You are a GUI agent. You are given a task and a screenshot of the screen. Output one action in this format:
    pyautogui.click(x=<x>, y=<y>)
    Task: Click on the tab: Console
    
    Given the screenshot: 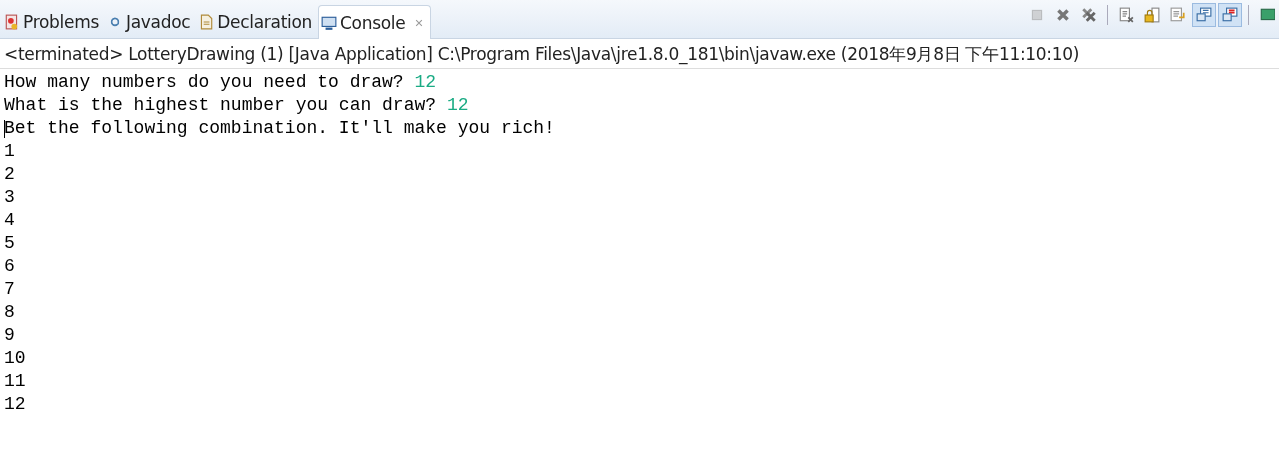 What is the action you would take?
    pyautogui.click(x=375, y=22)
    